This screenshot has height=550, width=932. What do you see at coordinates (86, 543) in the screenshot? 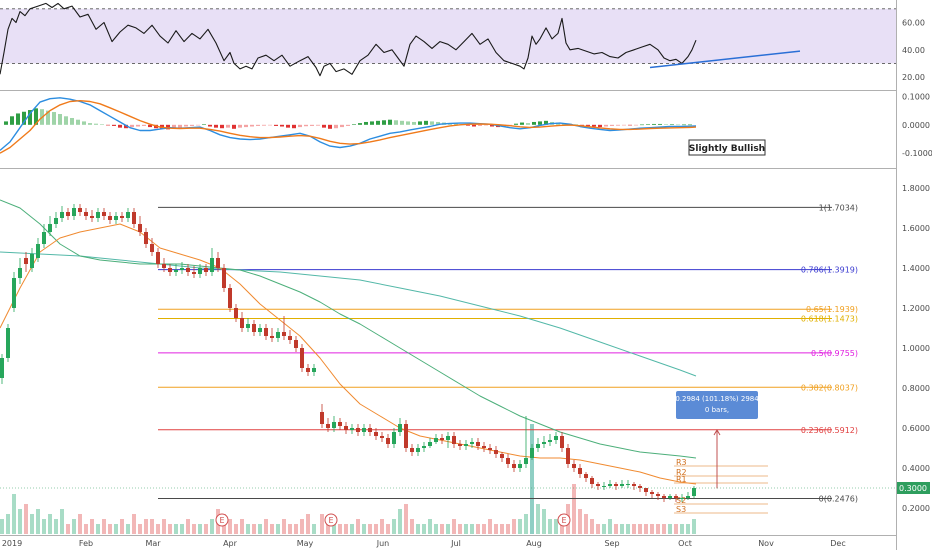
I see `time-tick-label: Feb` at bounding box center [86, 543].